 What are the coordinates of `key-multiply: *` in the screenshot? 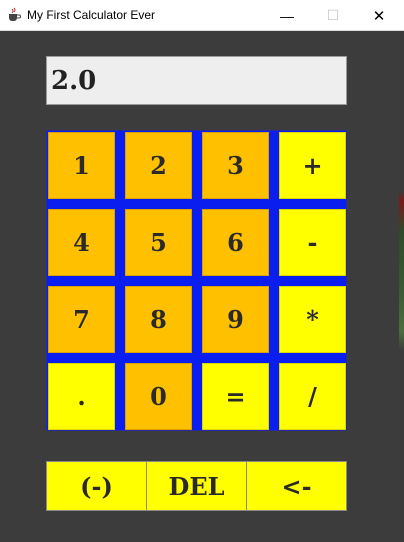 It's located at (312, 319).